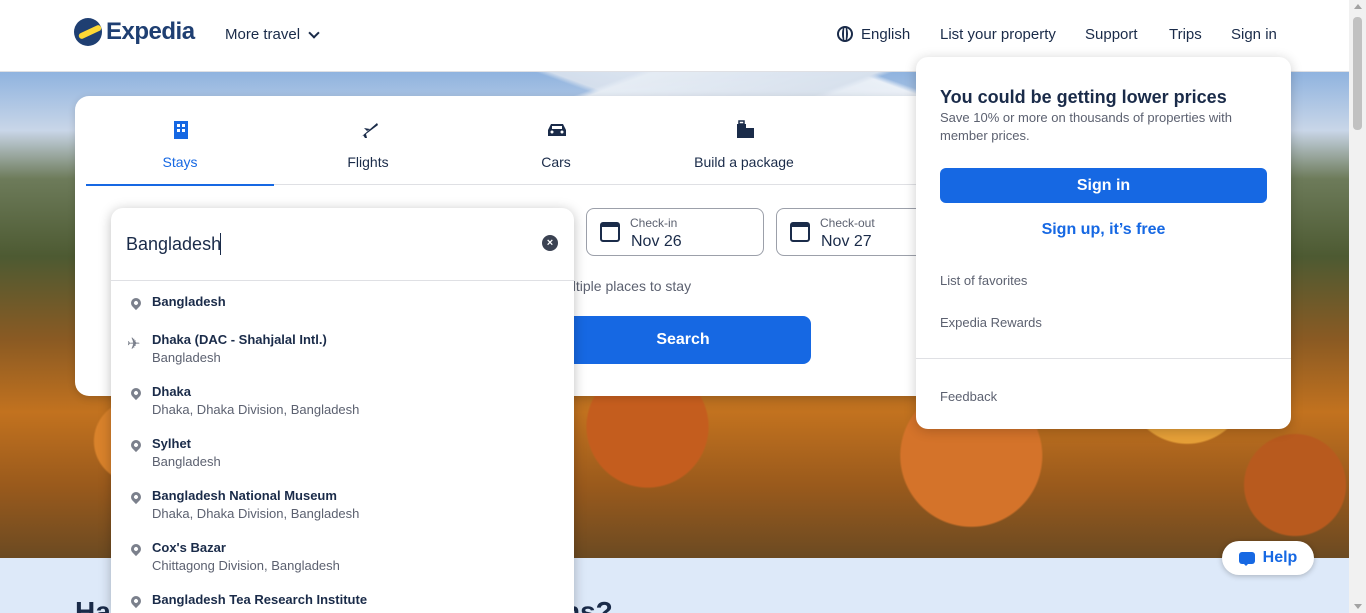 The height and width of the screenshot is (613, 1366). I want to click on suggestion-item: Bangladesh Tea Research Institute, so click(342, 602).